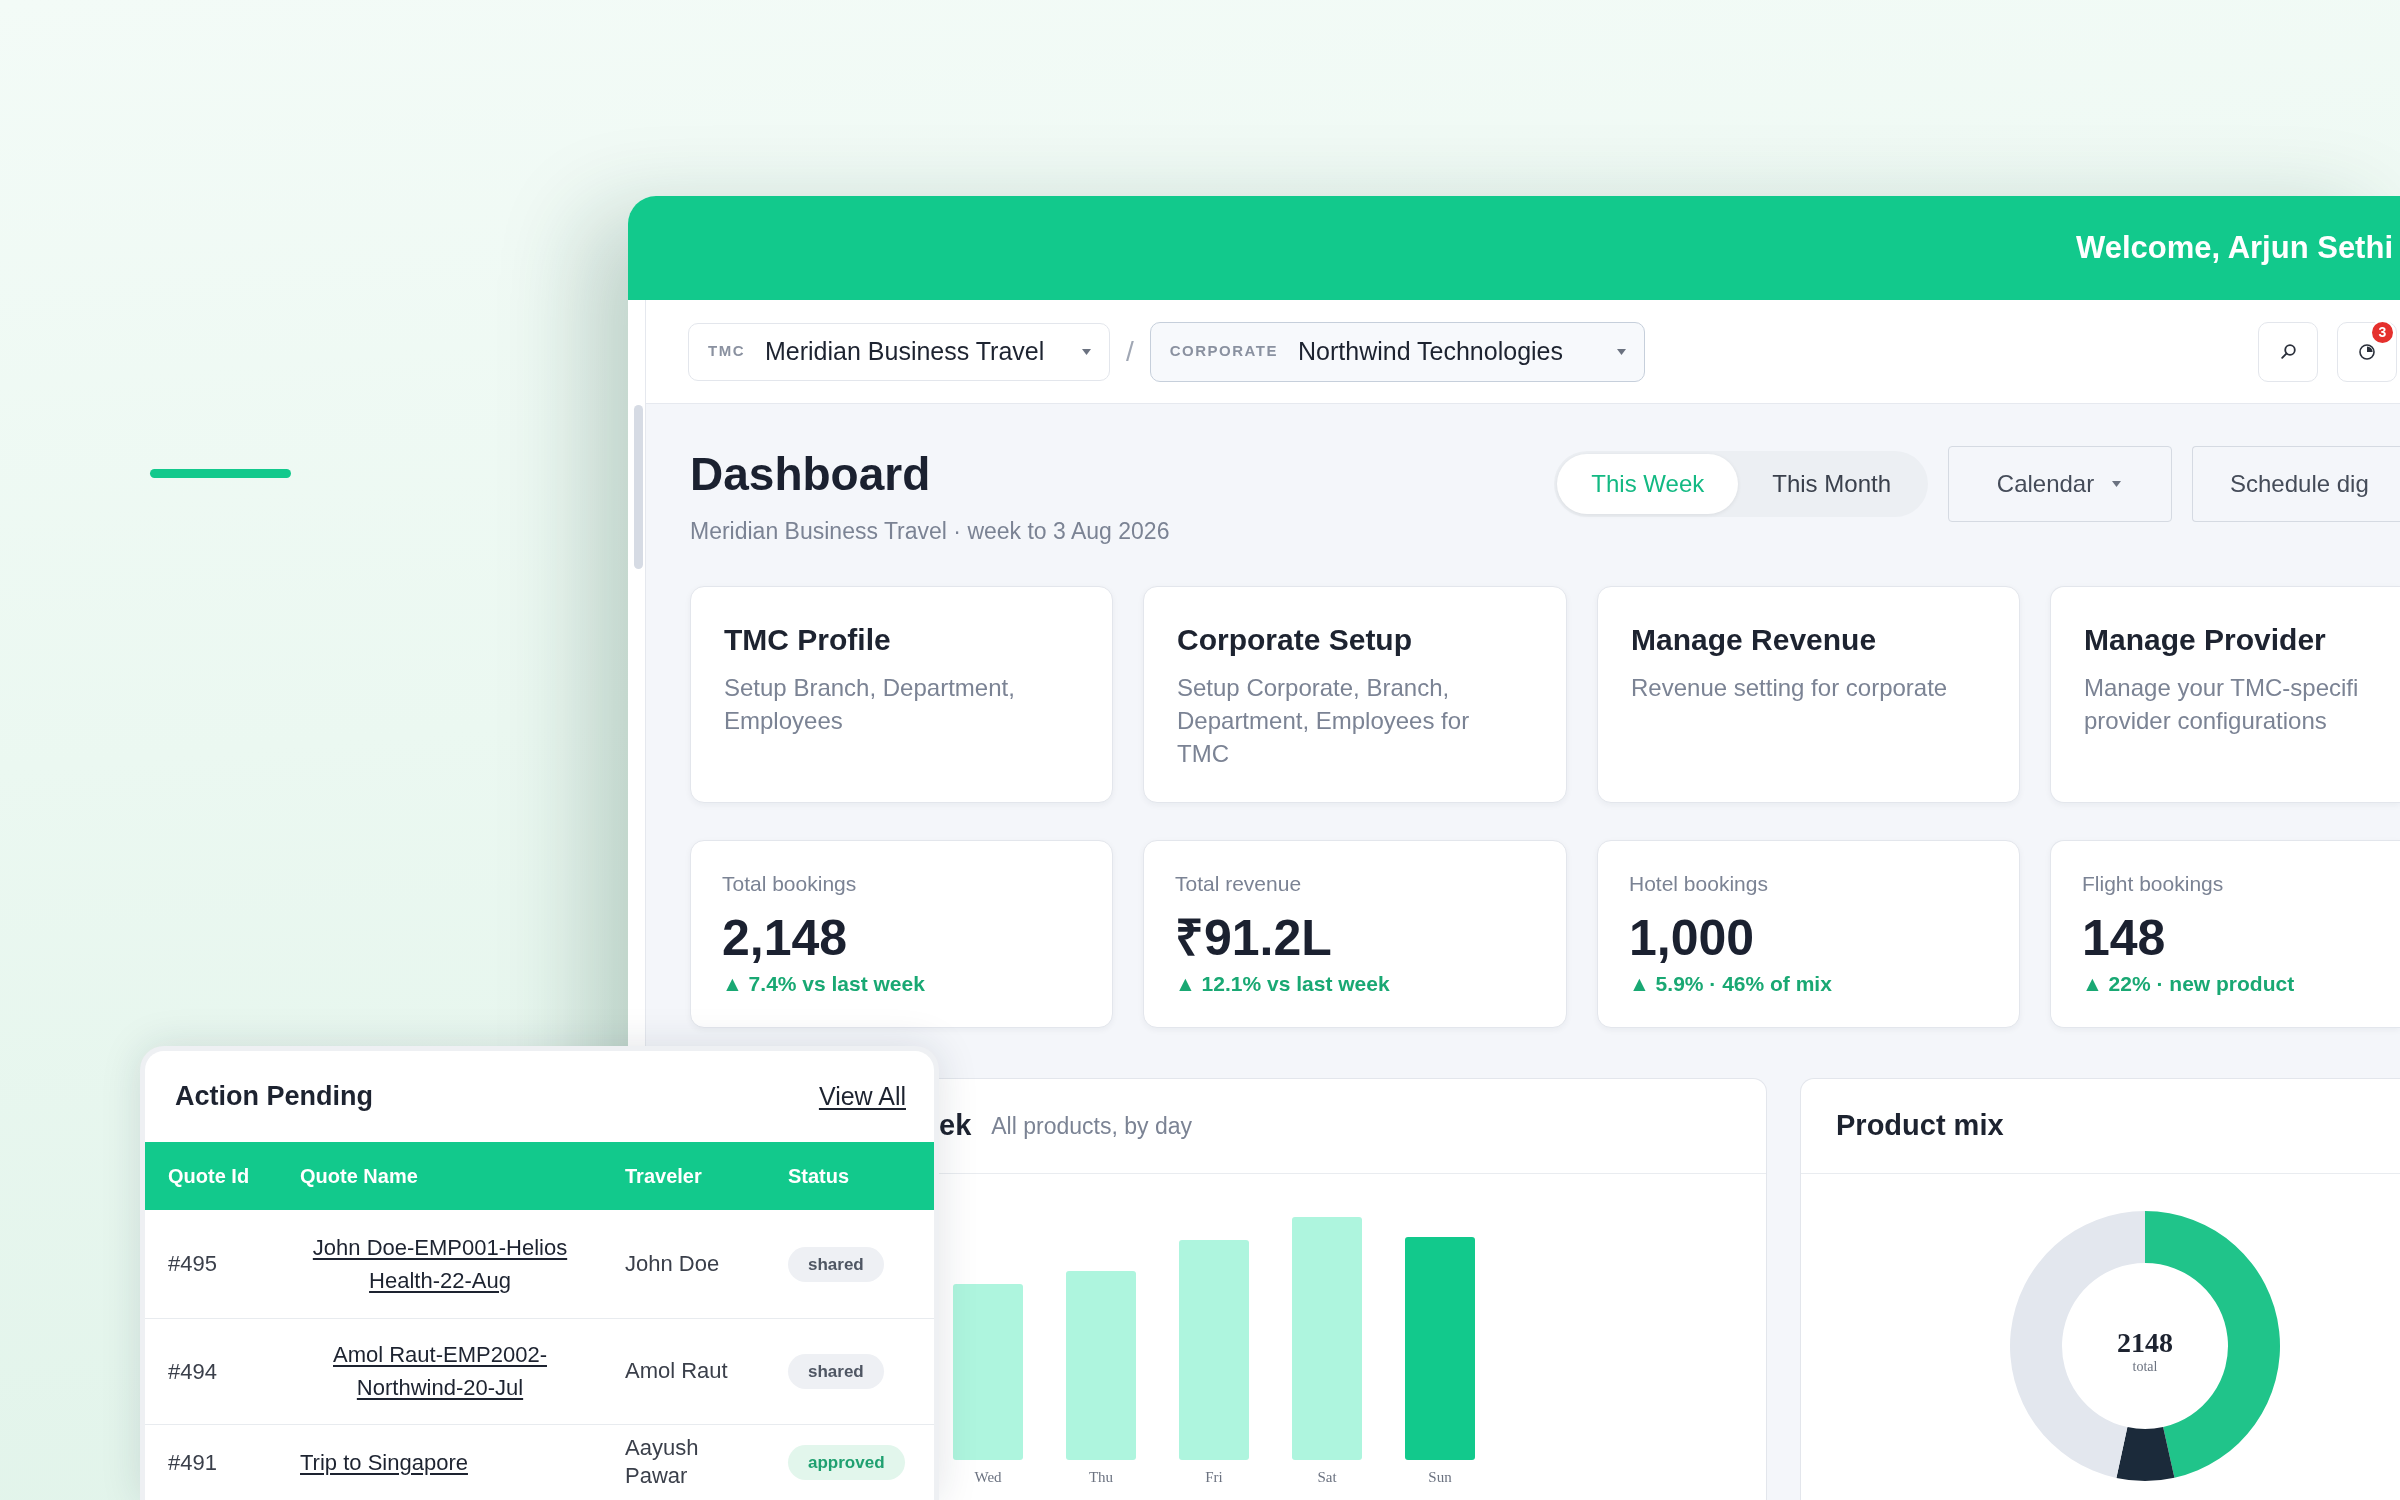 This screenshot has height=1500, width=2400. I want to click on page-subtitle: Meridian Business Travel · week to 3 Aug 2026, so click(930, 531).